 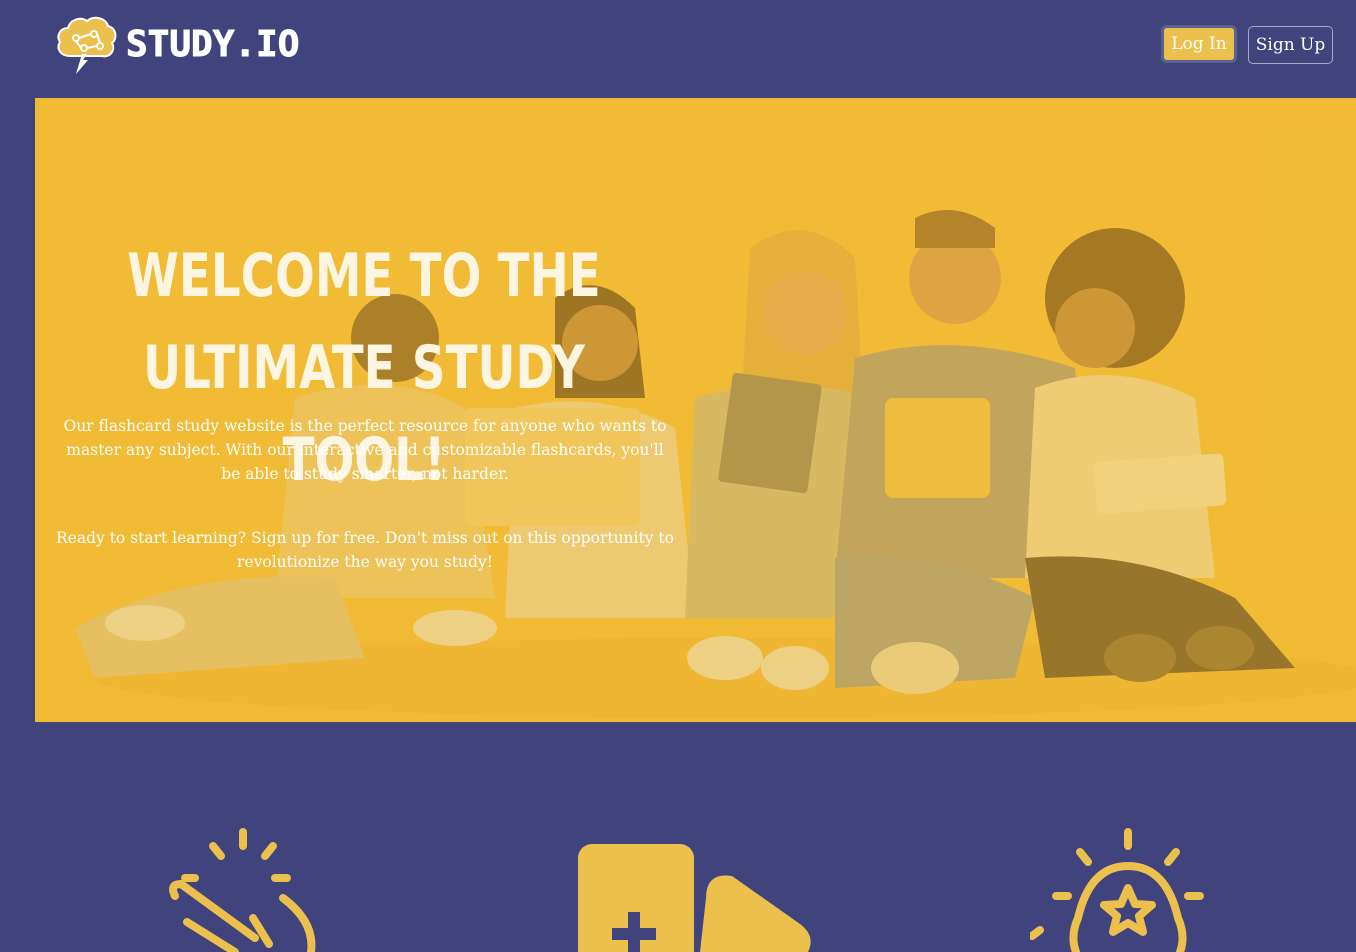 I want to click on site-logo: STUDY.IO, so click(x=177, y=44).